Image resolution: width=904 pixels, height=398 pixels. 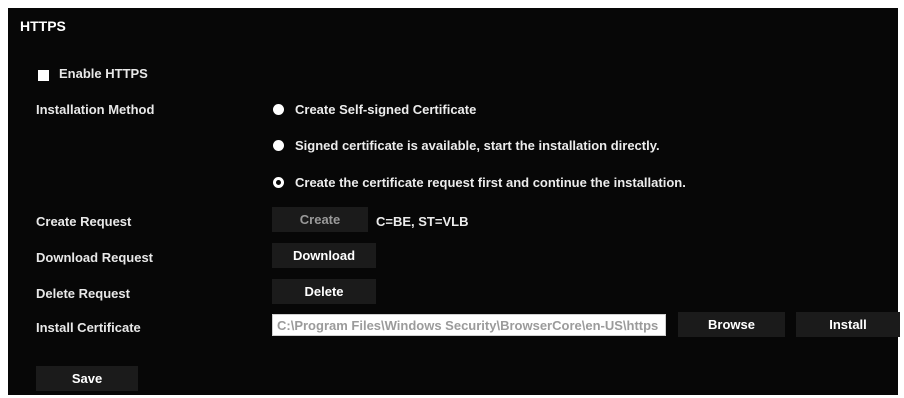 I want to click on radio-option-label: Create Self-signed Certificate, so click(x=386, y=109).